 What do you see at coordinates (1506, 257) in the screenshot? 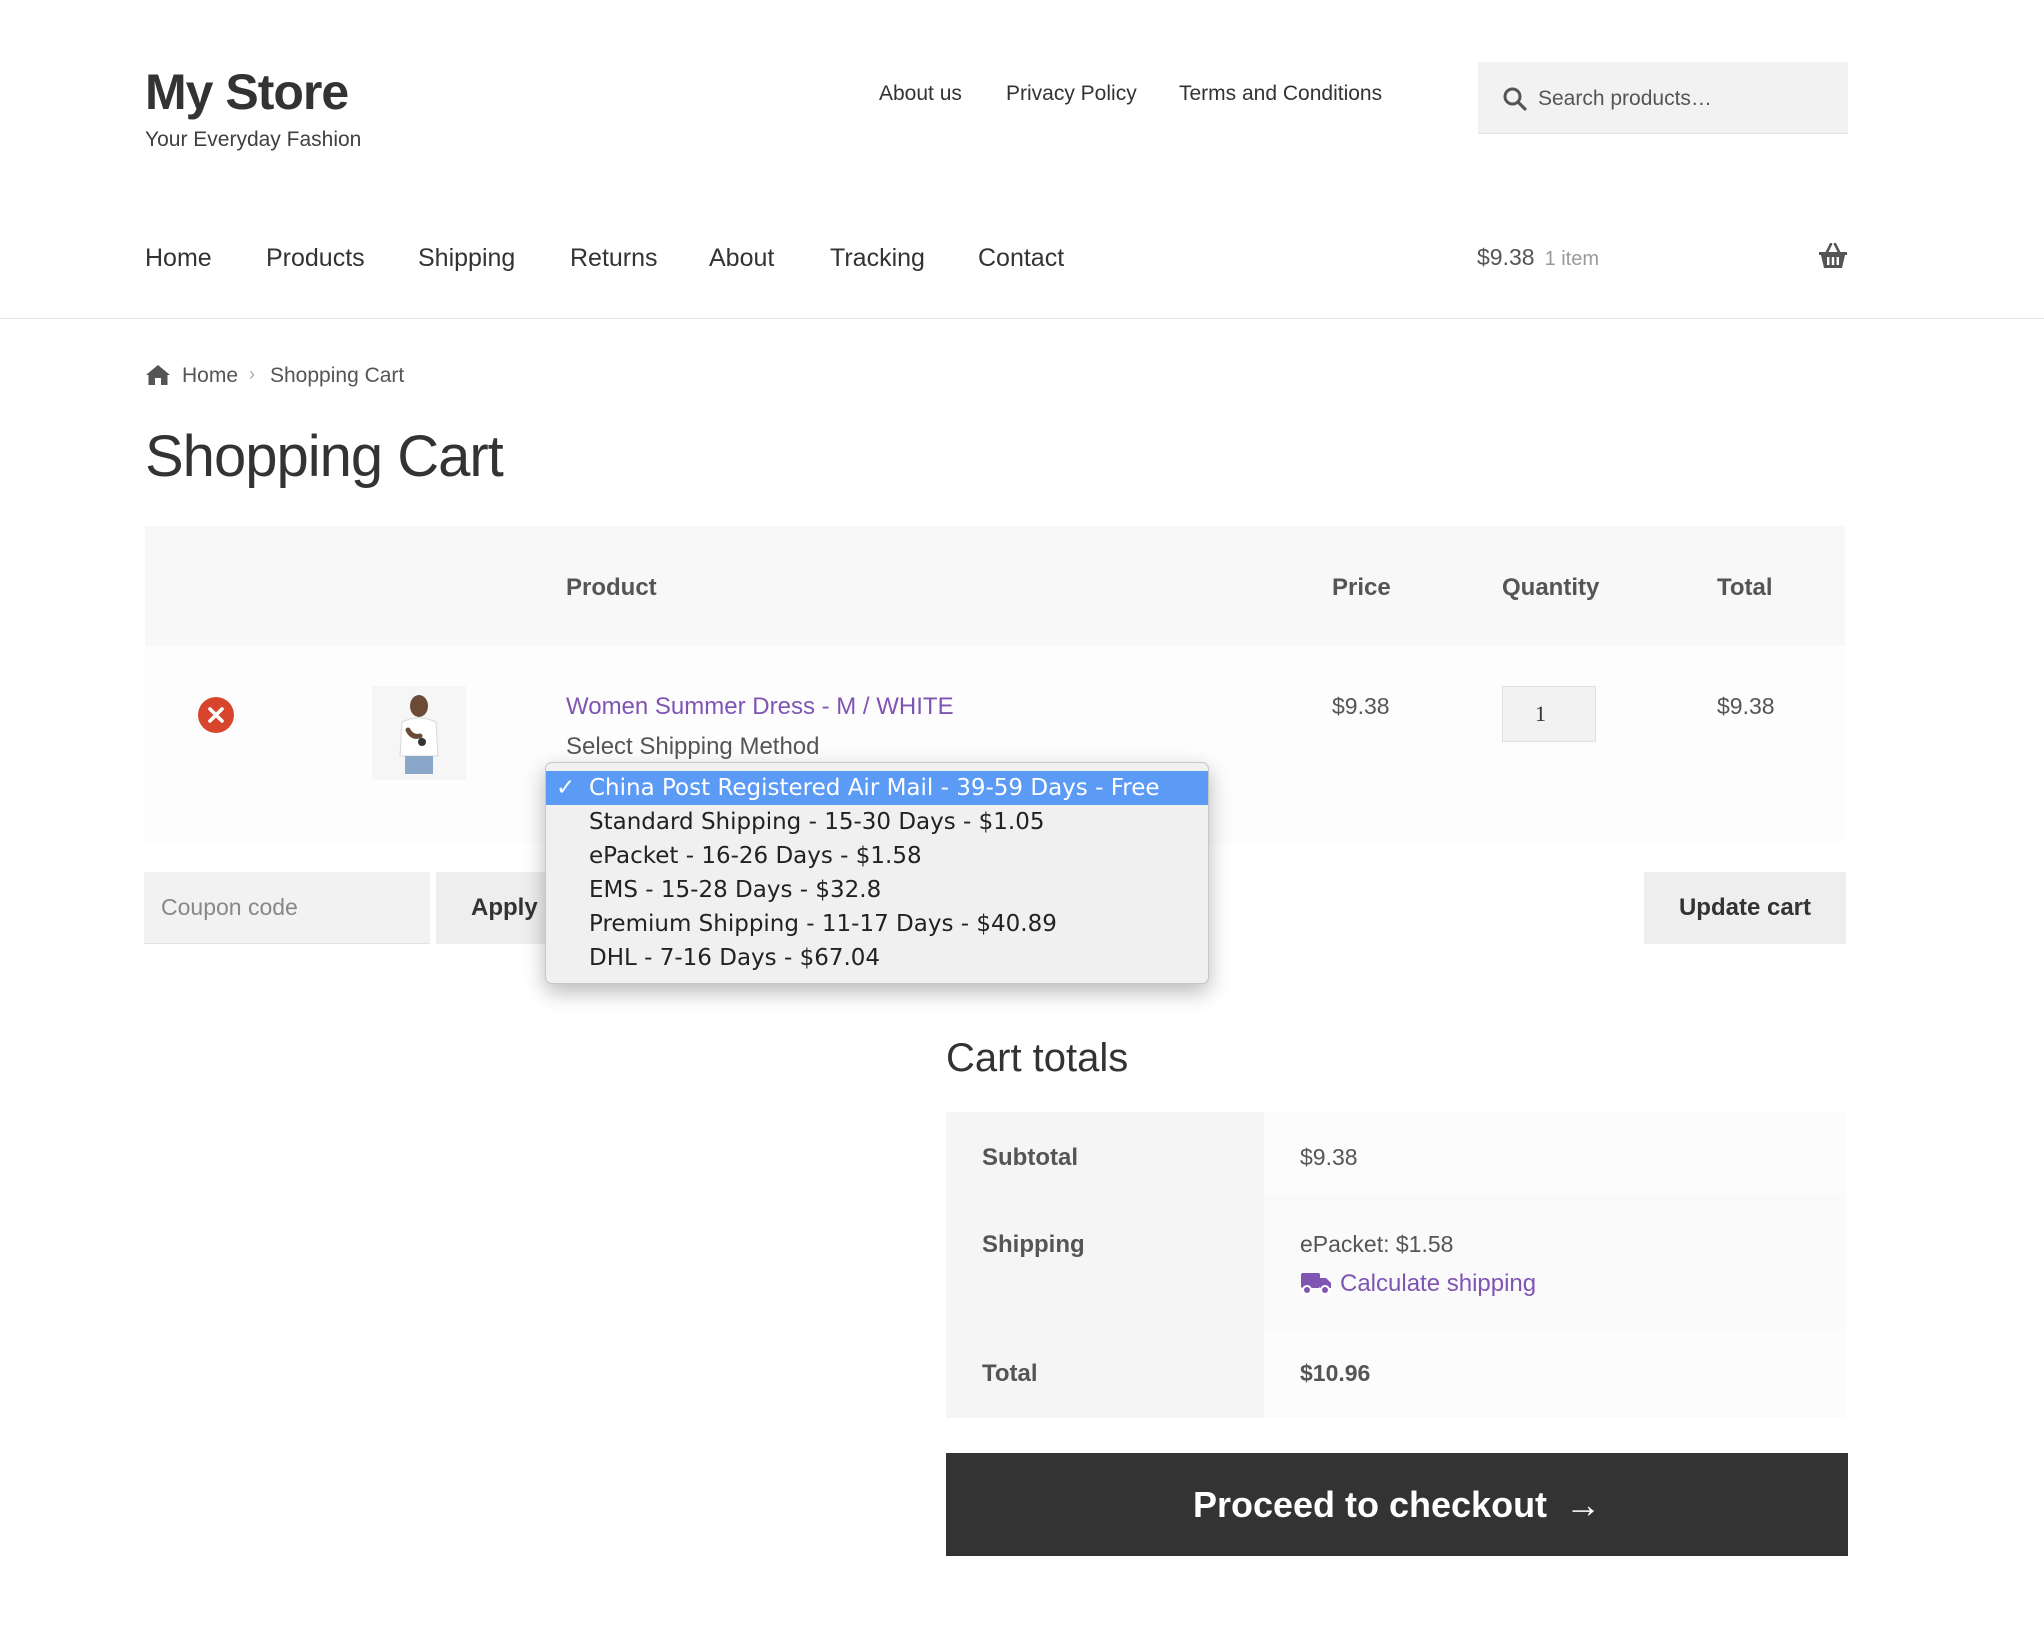
I see `header-cart-amount: $9.38` at bounding box center [1506, 257].